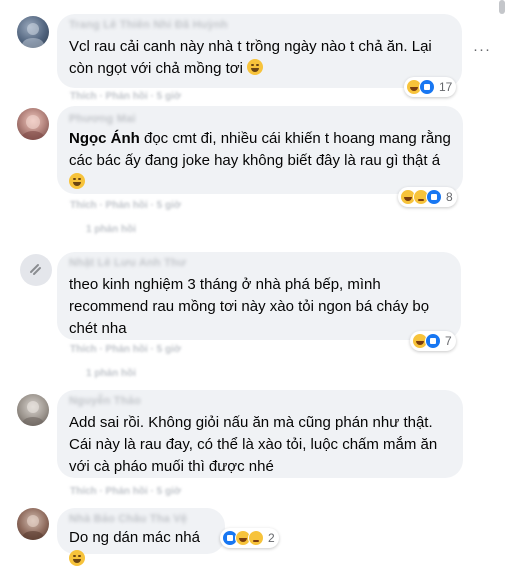 This screenshot has height=571, width=505. I want to click on reaction-count: 2, so click(271, 538).